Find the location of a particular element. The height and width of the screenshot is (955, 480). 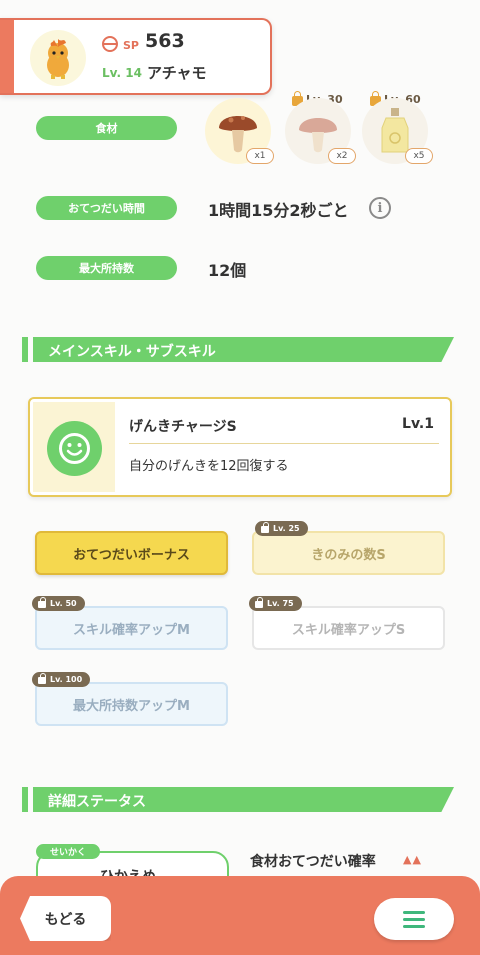

sp-label: SP is located at coordinates (131, 45).